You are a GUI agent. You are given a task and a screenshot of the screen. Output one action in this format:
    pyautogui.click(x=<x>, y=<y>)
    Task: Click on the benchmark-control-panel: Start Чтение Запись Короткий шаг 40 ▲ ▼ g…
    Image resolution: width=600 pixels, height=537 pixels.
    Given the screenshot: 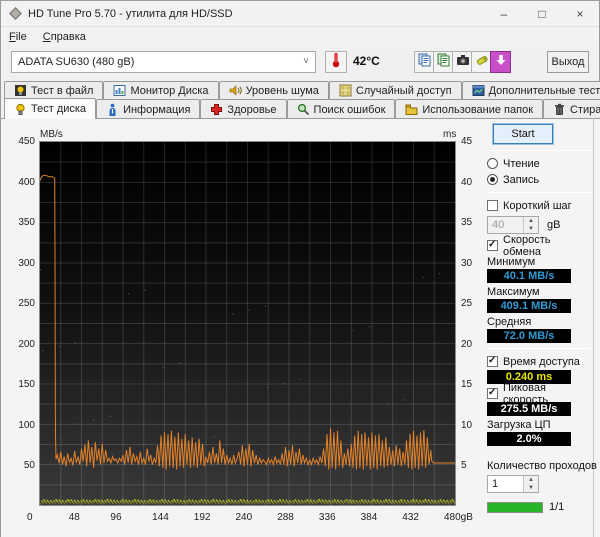 What is the action you would take?
    pyautogui.click(x=542, y=317)
    